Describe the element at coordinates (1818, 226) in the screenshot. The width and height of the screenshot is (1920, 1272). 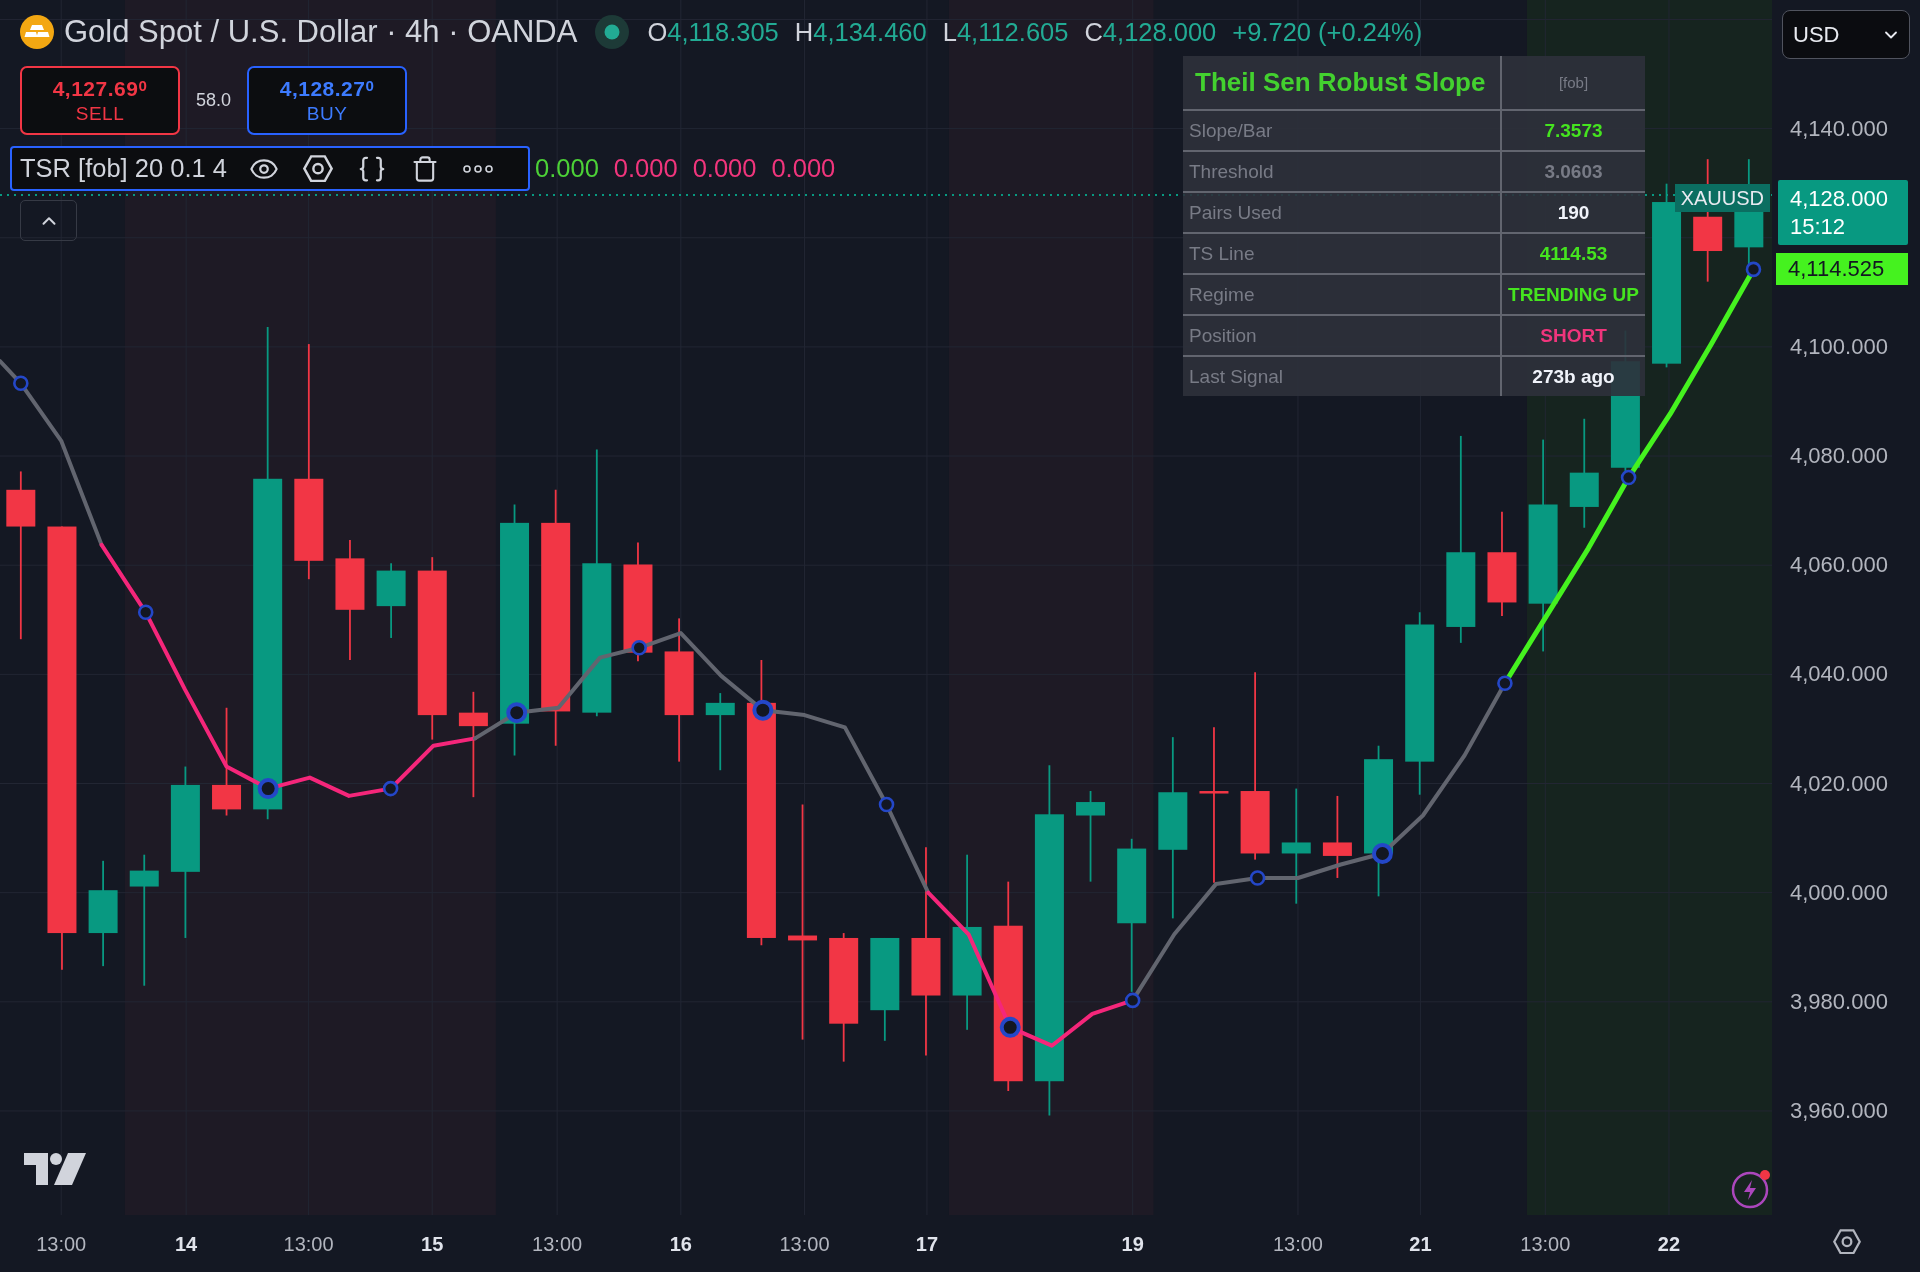
I see `countdown-timer: 15:12` at that location.